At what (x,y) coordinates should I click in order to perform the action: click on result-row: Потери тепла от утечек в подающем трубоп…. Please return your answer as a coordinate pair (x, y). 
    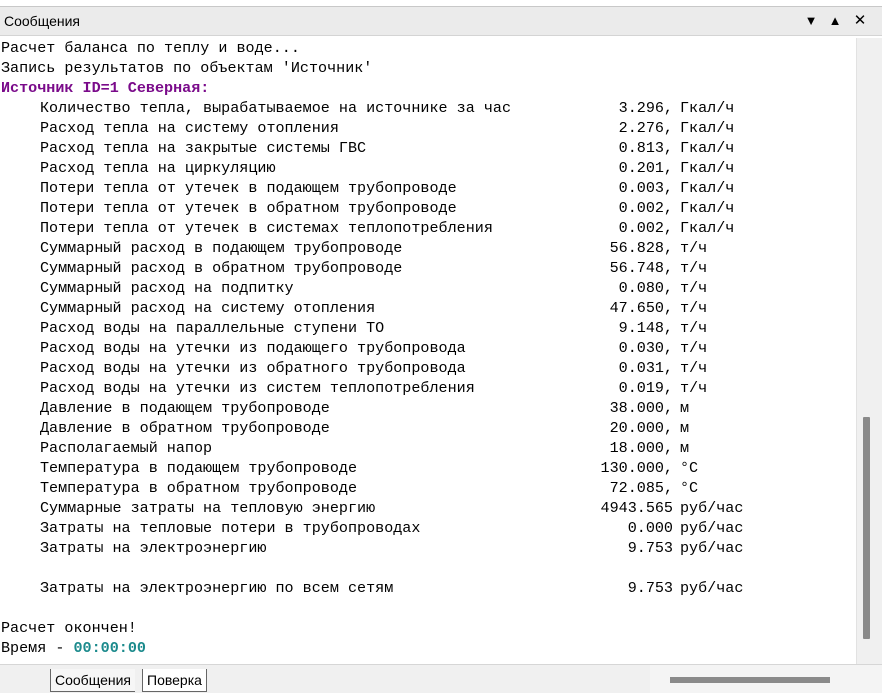
    Looking at the image, I should click on (427, 188).